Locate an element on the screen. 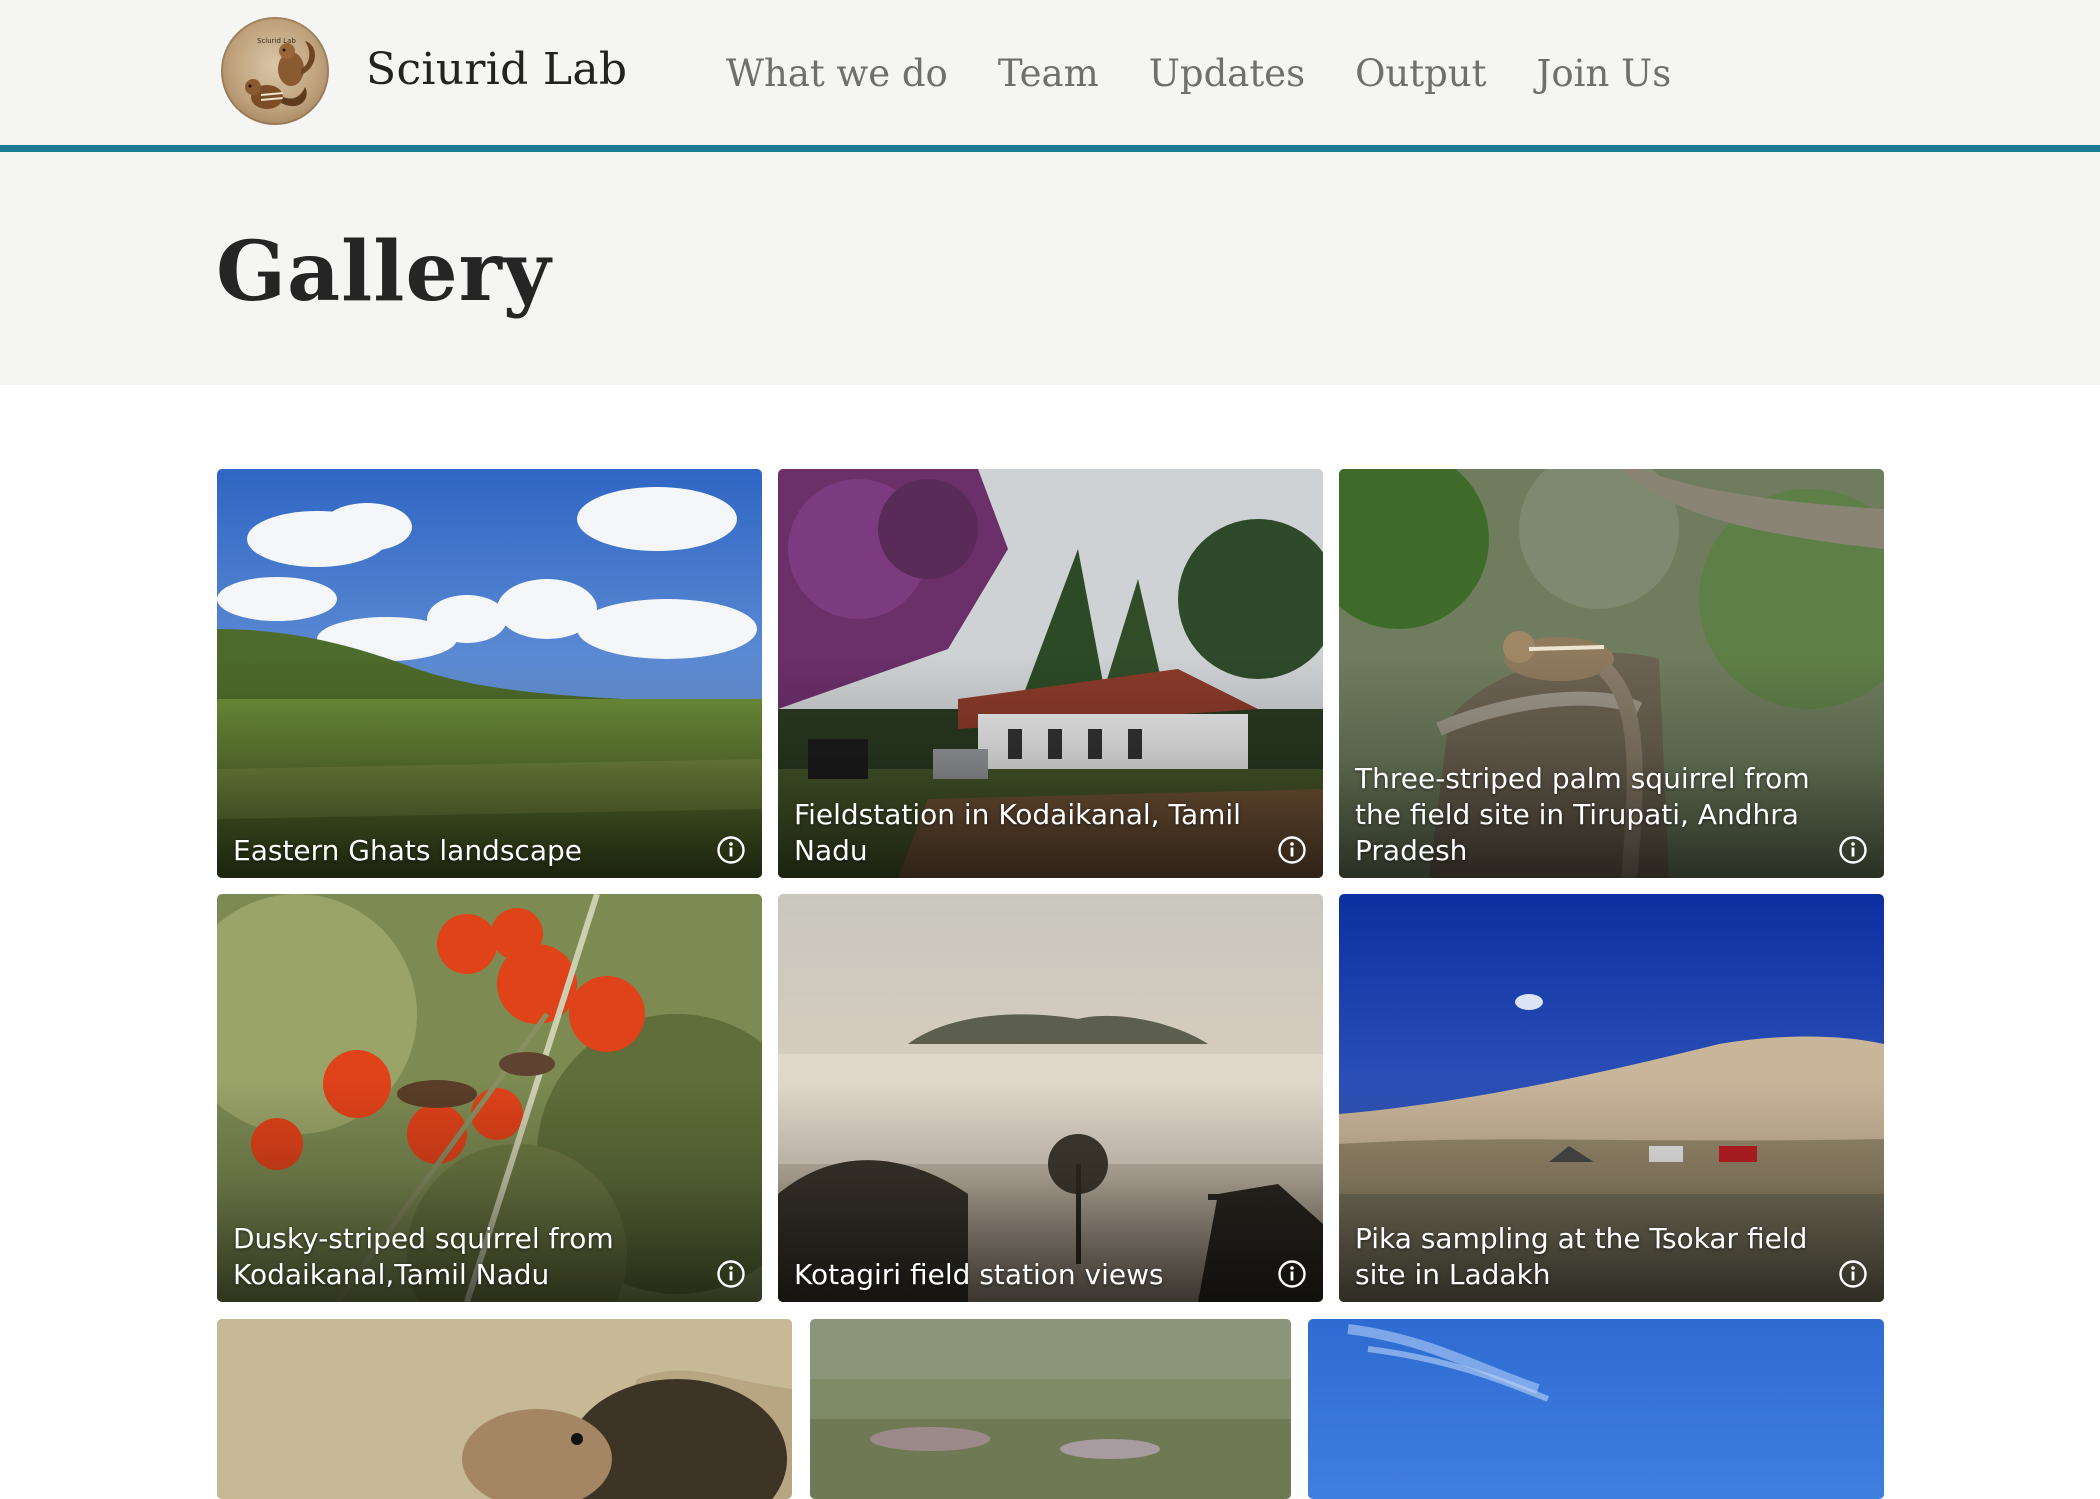  gallery-caption: Kotagiri field station views is located at coordinates (979, 1274).